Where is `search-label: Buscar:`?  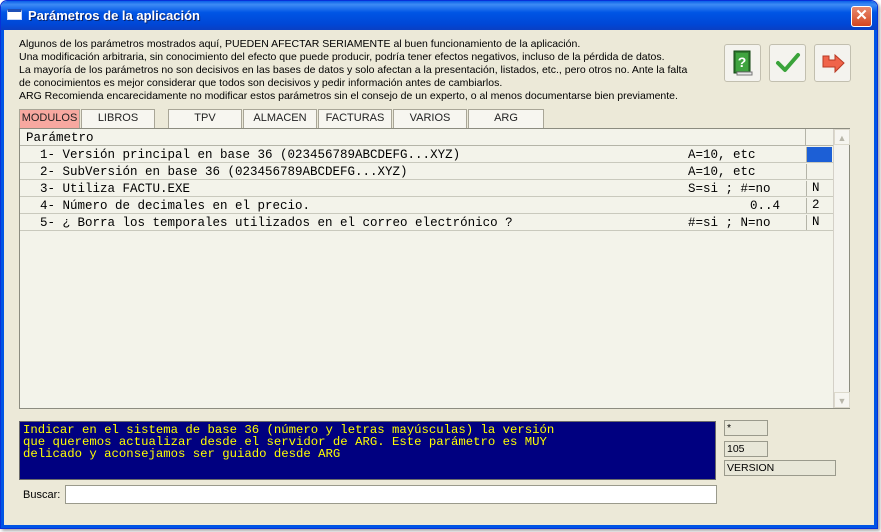 search-label: Buscar: is located at coordinates (42, 495).